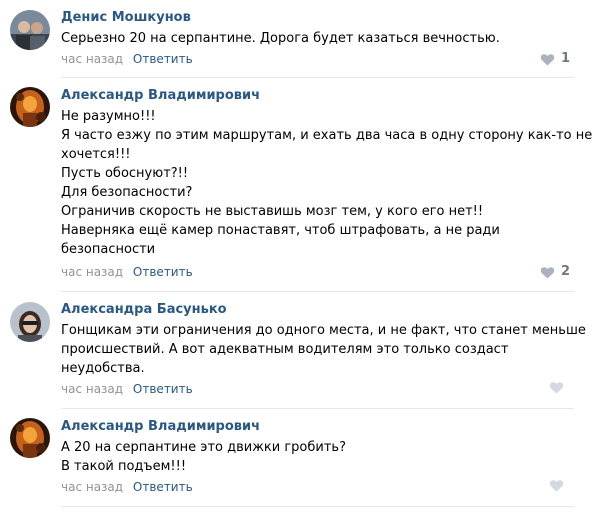 The image size is (600, 516). I want to click on comment-text-line: Не разумно!!!, so click(108, 116).